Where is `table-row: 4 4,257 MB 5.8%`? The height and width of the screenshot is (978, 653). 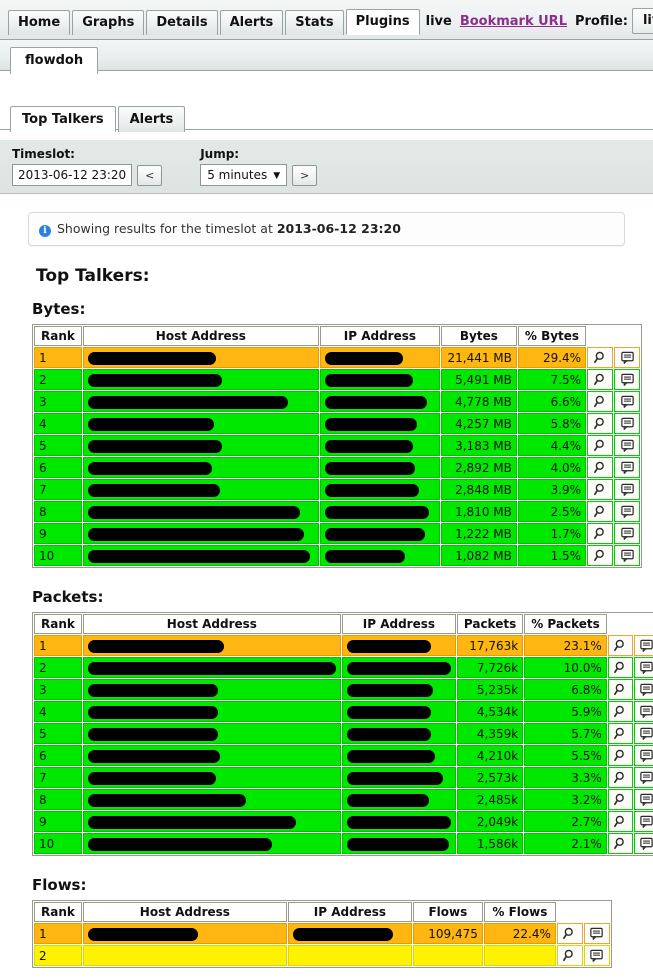
table-row: 4 4,257 MB 5.8% is located at coordinates (337, 423).